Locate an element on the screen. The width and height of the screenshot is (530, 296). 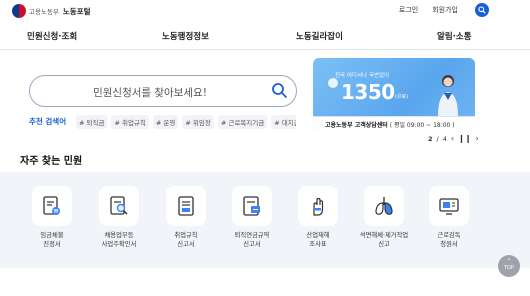
keyword-tag: # 근로복지기금 is located at coordinates (242, 122).